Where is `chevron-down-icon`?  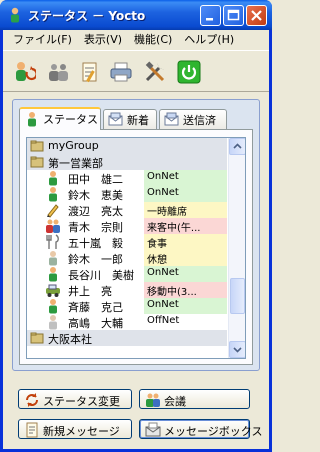 chevron-down-icon is located at coordinates (237, 350).